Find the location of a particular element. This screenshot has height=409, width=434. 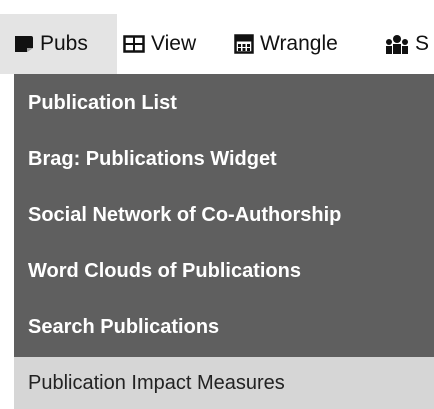

calculator-icon is located at coordinates (244, 44).